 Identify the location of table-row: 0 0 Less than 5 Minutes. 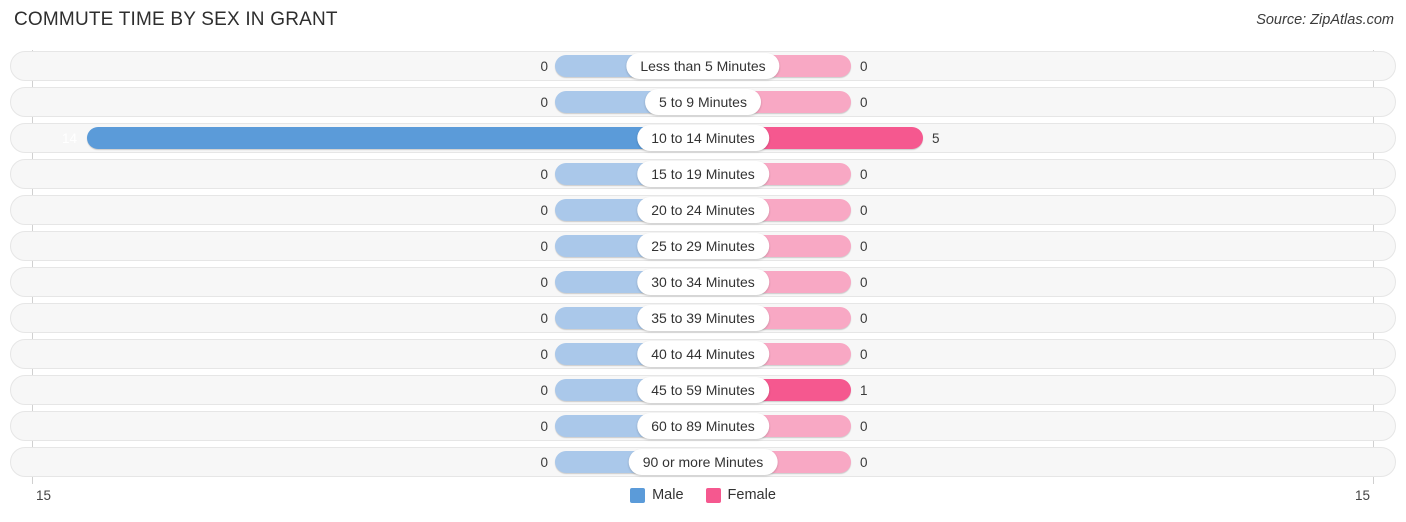
(703, 66).